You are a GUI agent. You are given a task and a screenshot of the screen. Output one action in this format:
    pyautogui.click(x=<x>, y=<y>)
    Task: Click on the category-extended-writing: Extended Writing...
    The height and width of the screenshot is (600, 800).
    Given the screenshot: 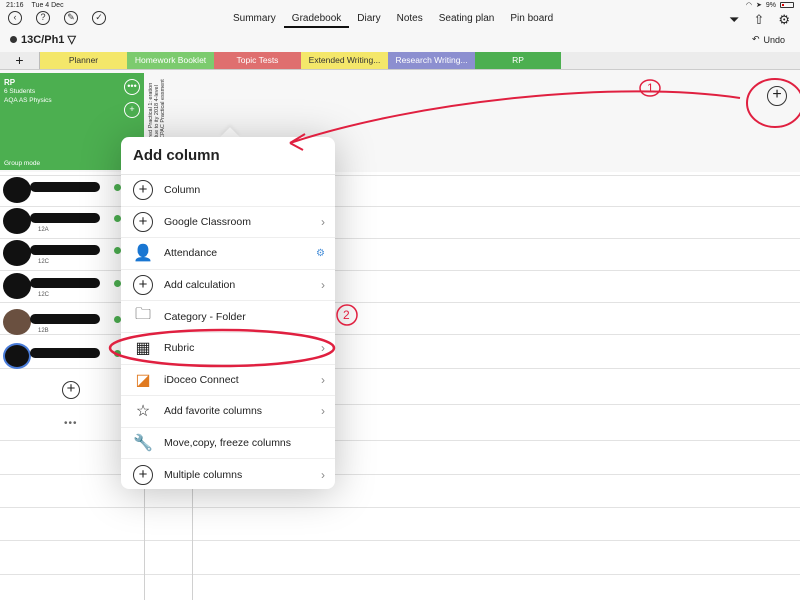 What is the action you would take?
    pyautogui.click(x=344, y=60)
    